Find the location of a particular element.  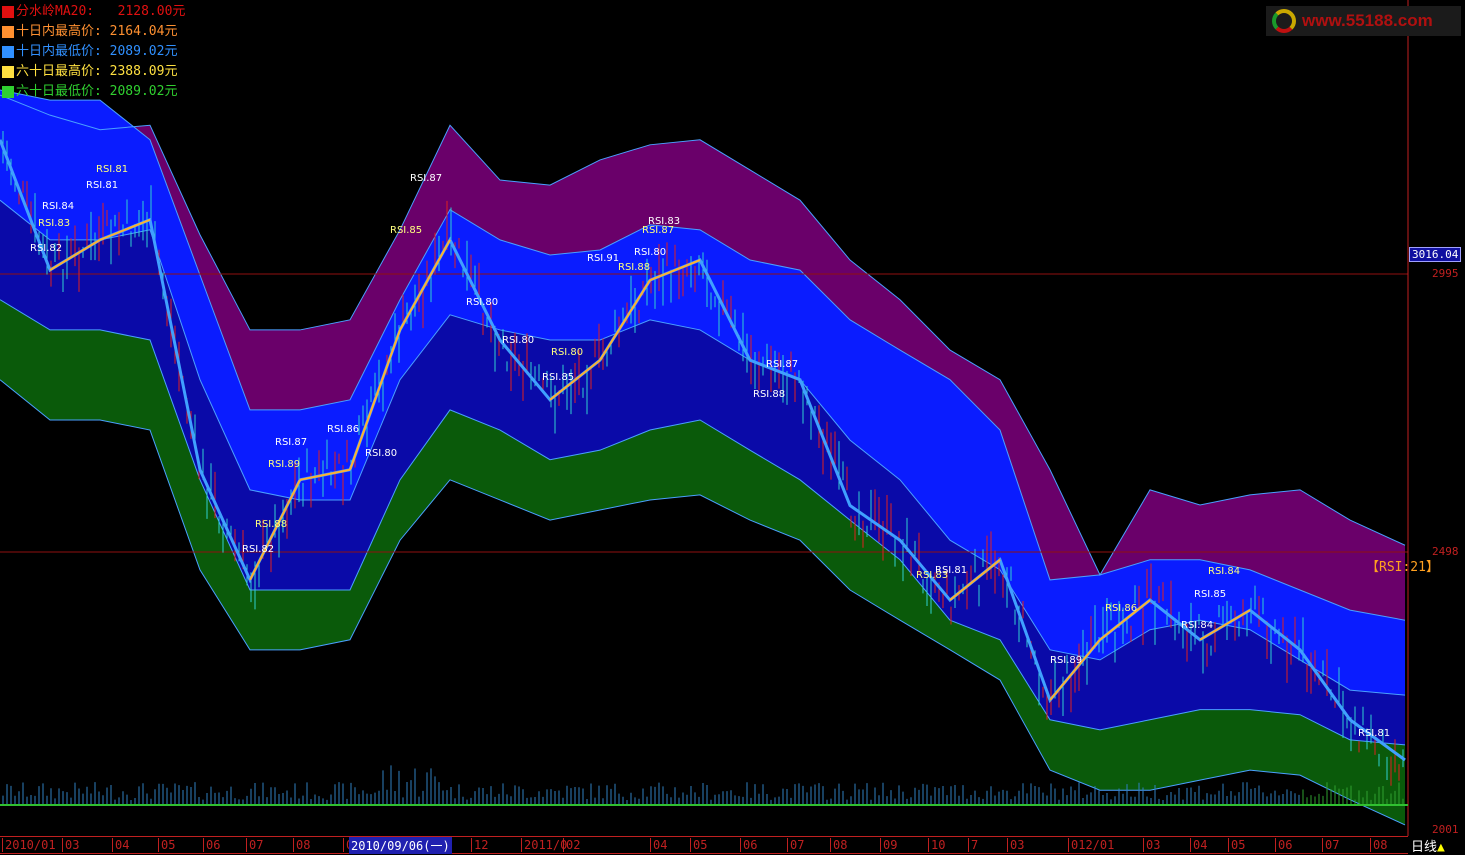

legend-item-60d-low: 六十日最低价: 2089.02元 is located at coordinates (93, 92).